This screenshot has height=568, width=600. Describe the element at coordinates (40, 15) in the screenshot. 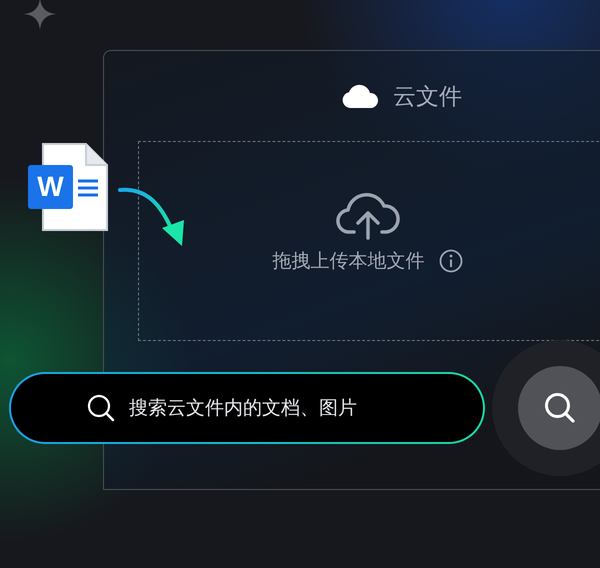

I see `sparkle-icon` at that location.